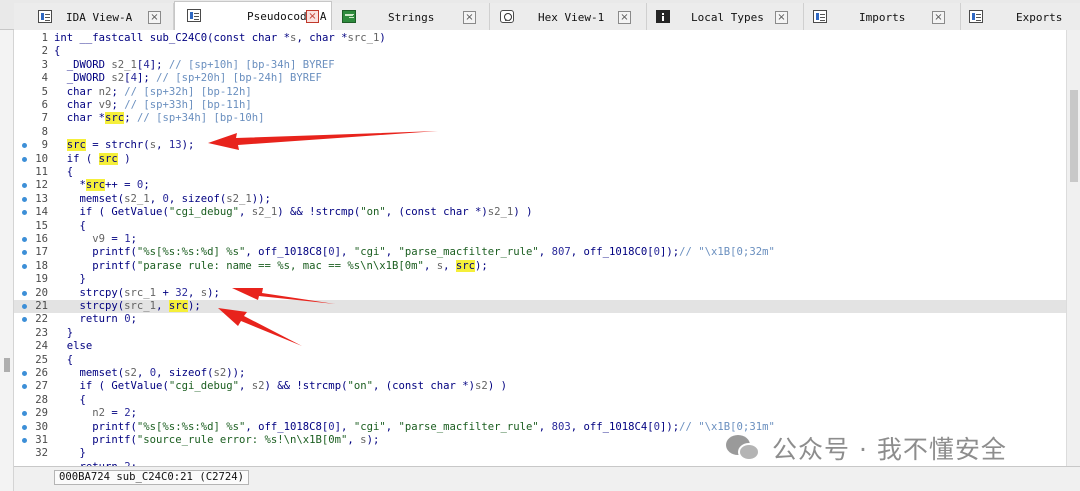 The width and height of the screenshot is (1080, 491). I want to click on code-line: 5 char n2; // [sp+32h] [bp-12h], so click(540, 92).